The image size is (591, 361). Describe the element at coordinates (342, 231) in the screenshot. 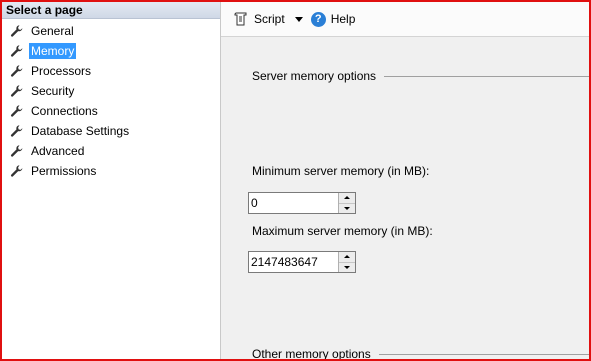

I see `max-memory-label: Maximum server memory (in MB):` at that location.